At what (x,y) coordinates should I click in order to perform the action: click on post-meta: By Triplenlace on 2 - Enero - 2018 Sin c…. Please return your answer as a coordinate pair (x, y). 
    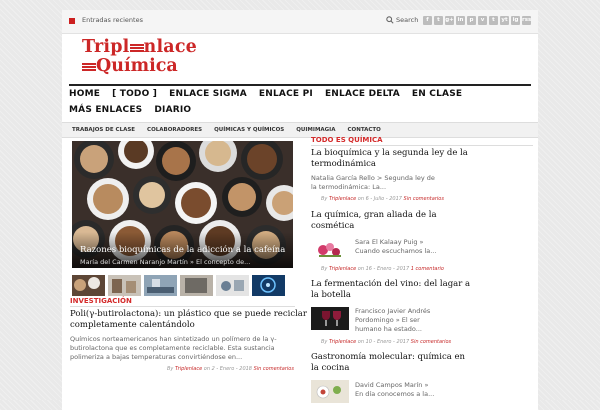
    Looking at the image, I should click on (230, 369).